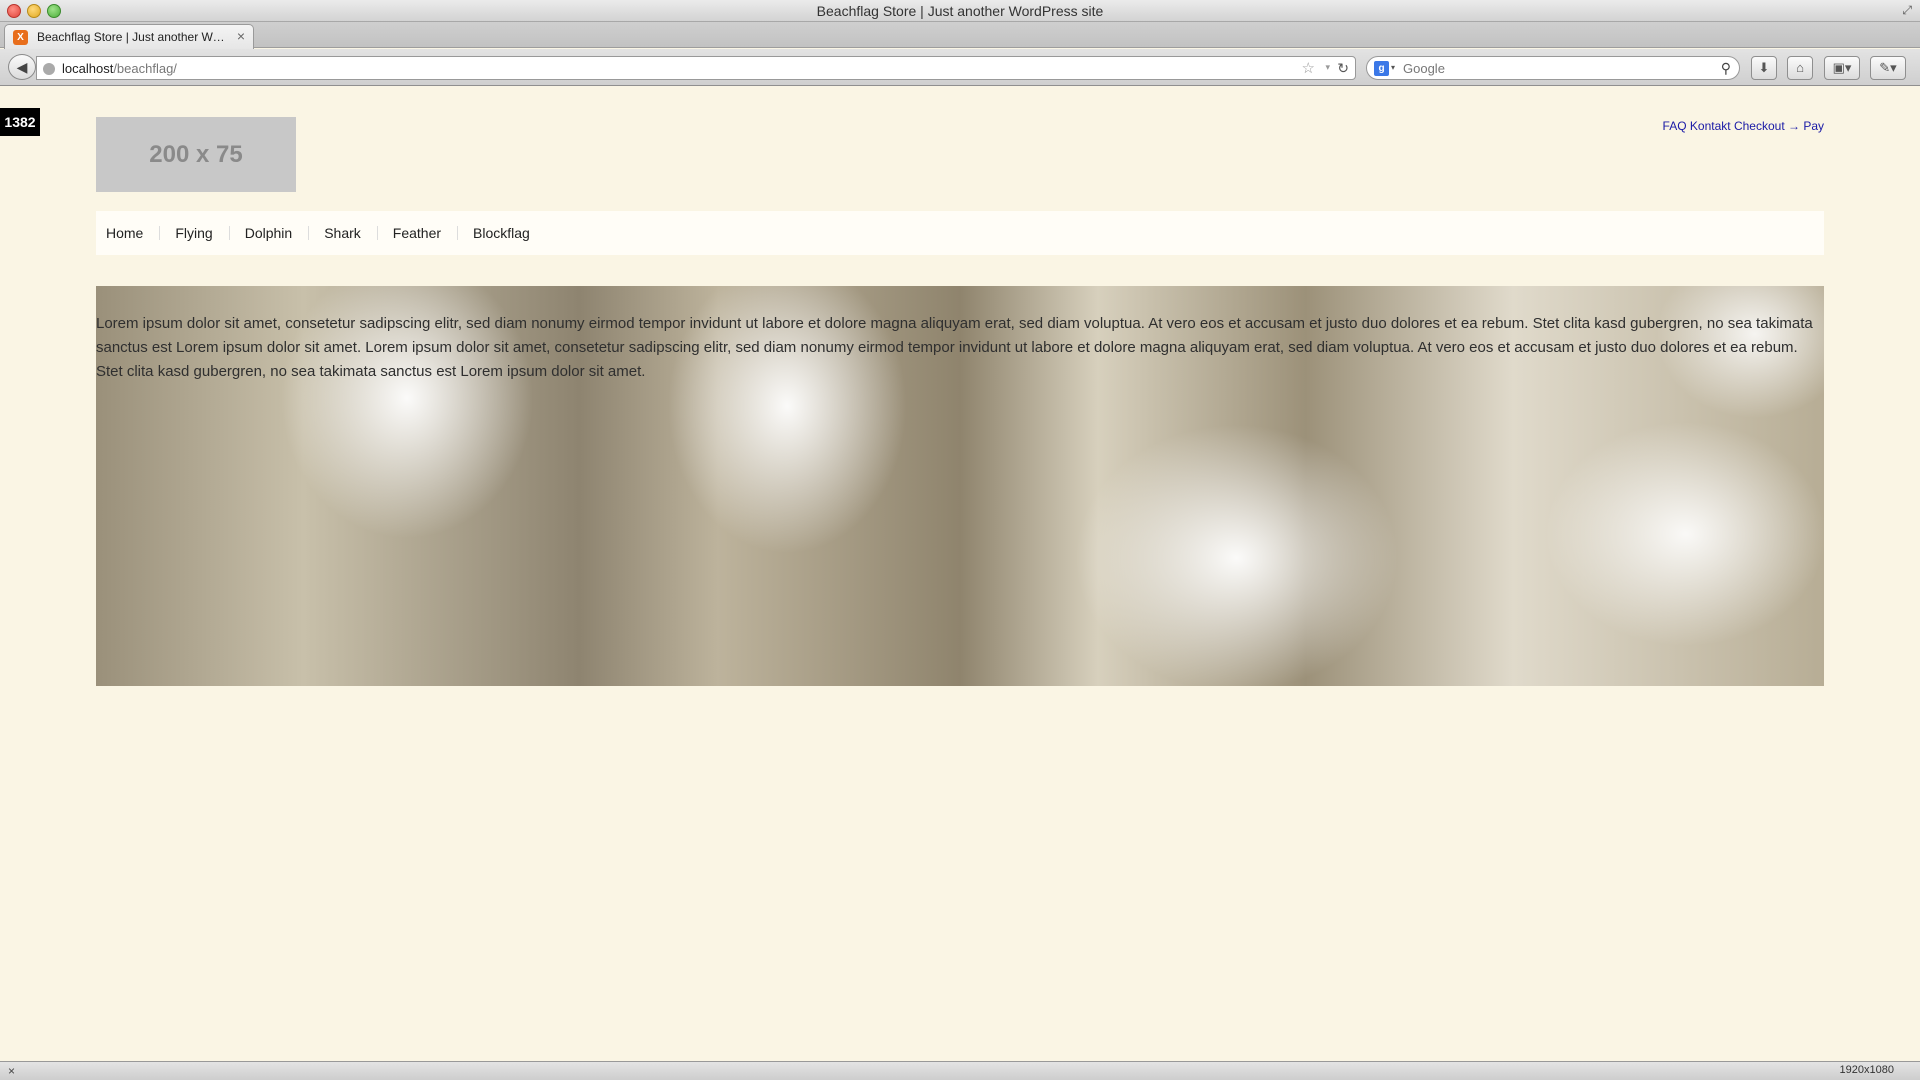 The height and width of the screenshot is (1080, 1920). Describe the element at coordinates (1308, 68) in the screenshot. I see `bookmark-star-icon: ☆` at that location.